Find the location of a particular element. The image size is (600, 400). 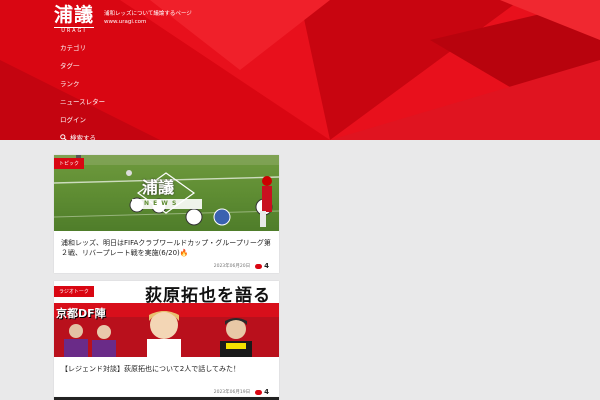

thumb-news: N E W S is located at coordinates (161, 203).